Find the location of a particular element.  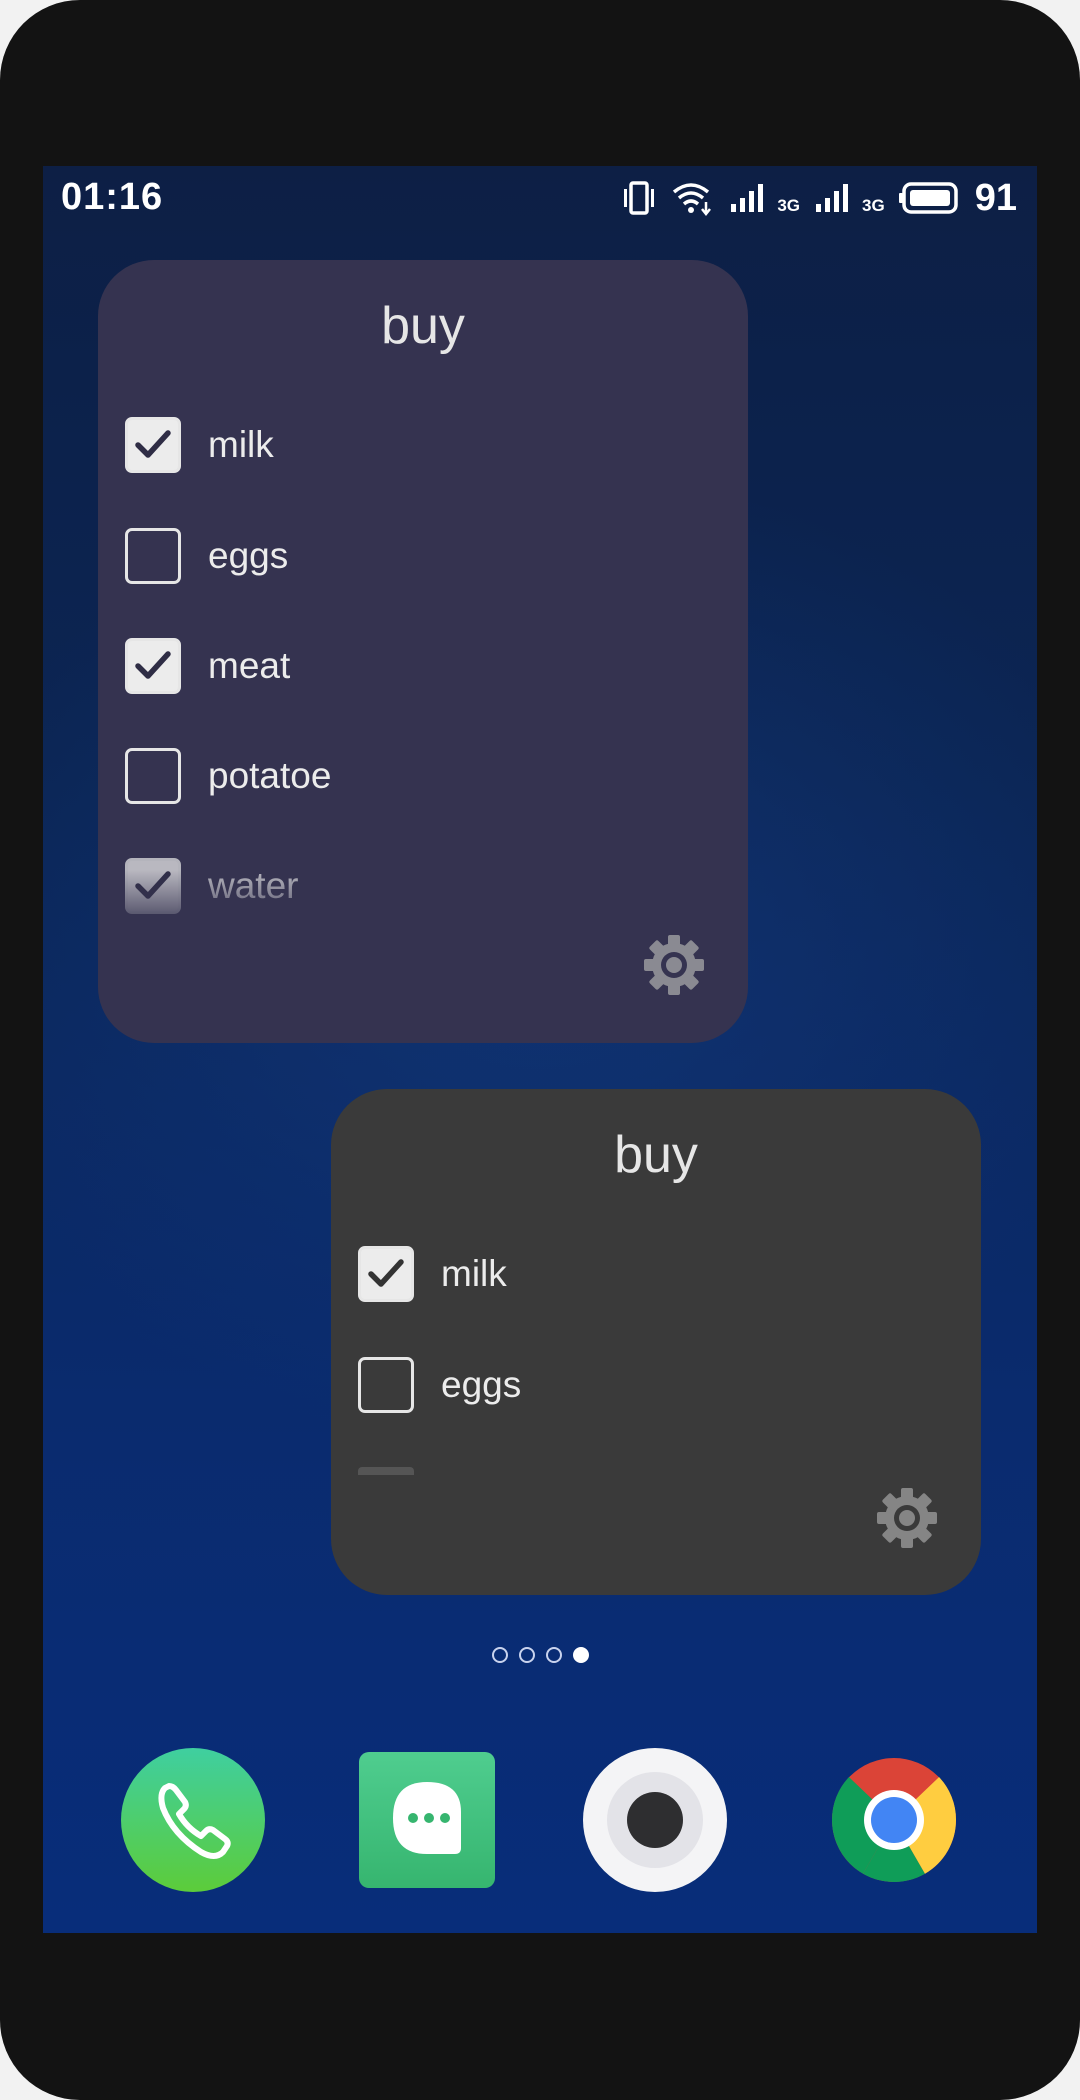

network-type-label-2: 3G is located at coordinates (873, 205).